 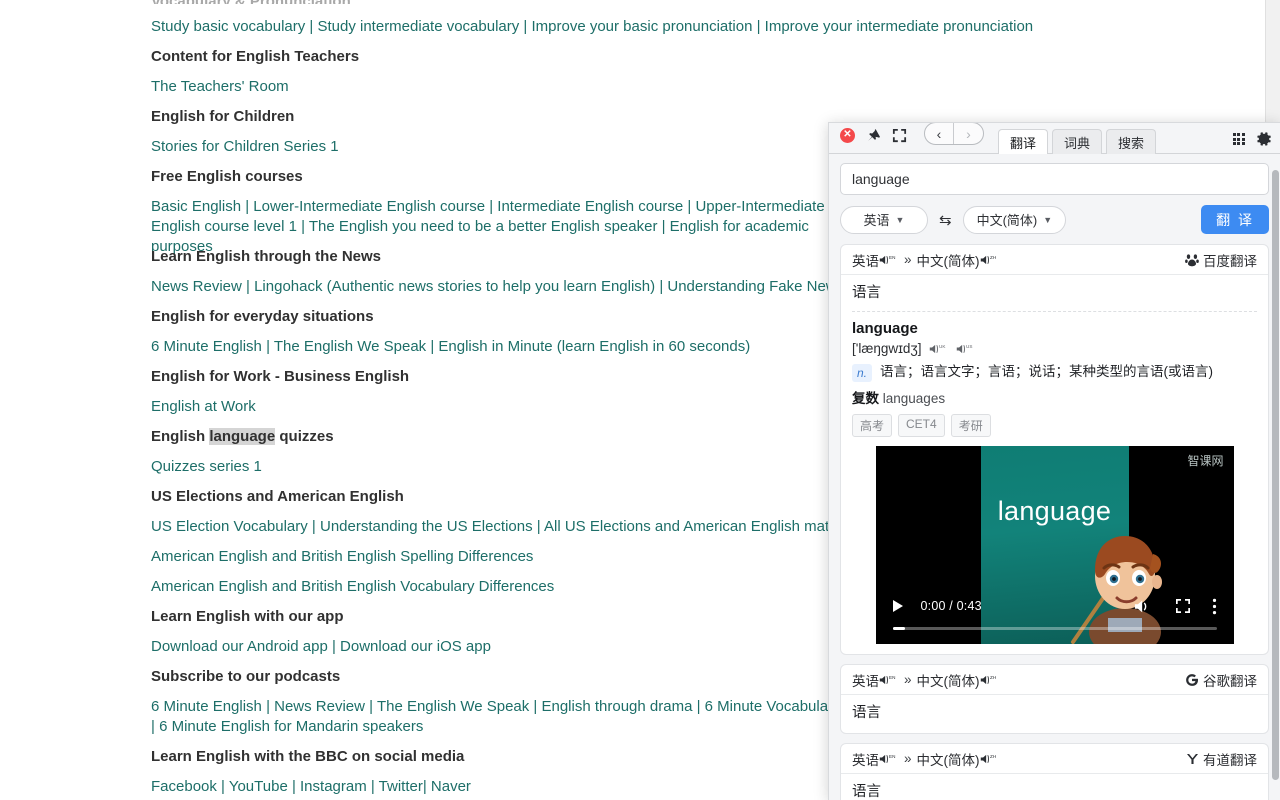 I want to click on plural-label: 复数, so click(x=865, y=398).